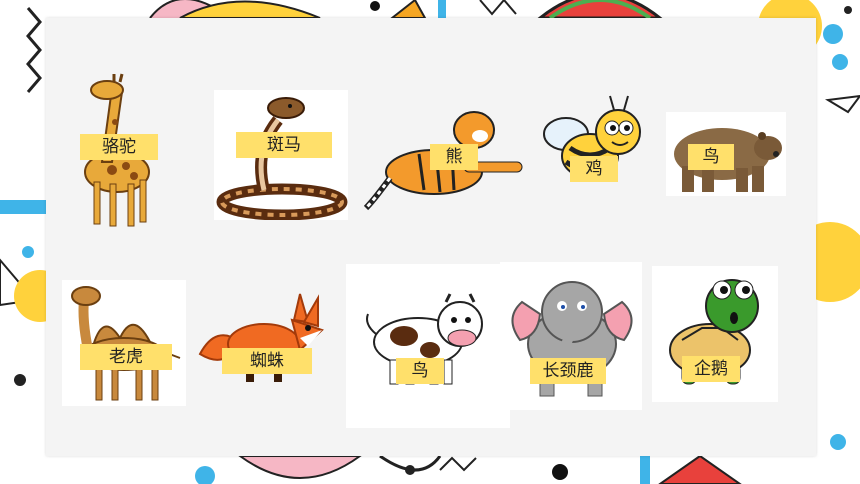 The height and width of the screenshot is (484, 860). What do you see at coordinates (261, 337) in the screenshot?
I see `fox-icon` at bounding box center [261, 337].